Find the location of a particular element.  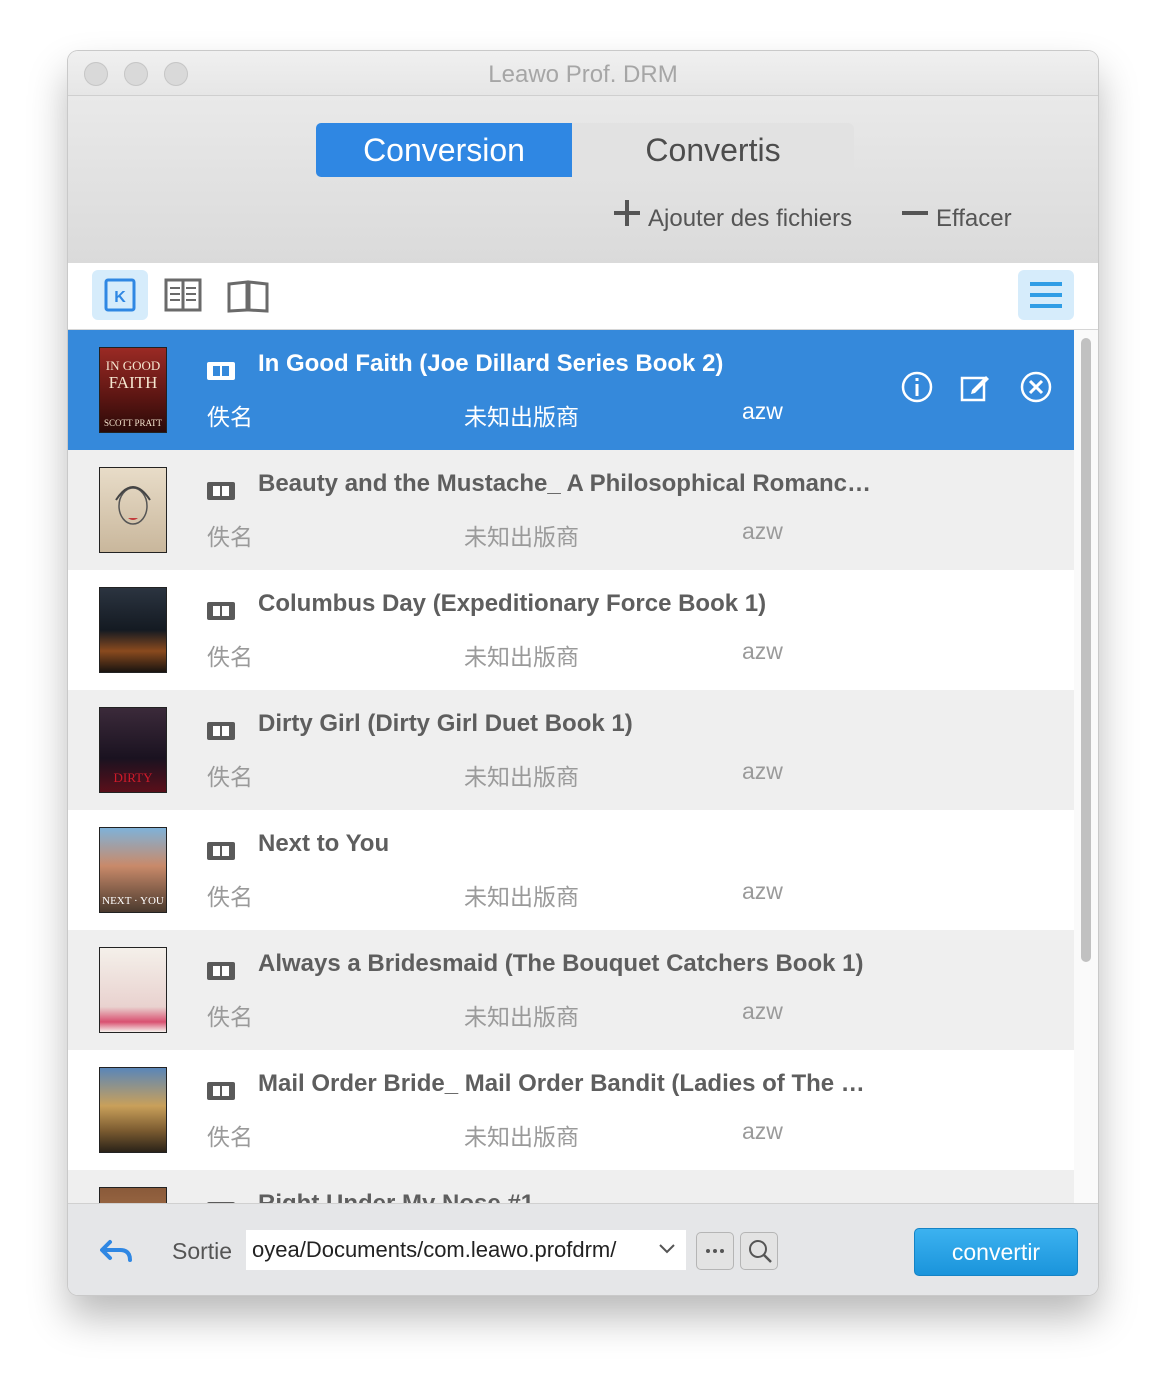

clear-button: Effacer is located at coordinates (956, 218).